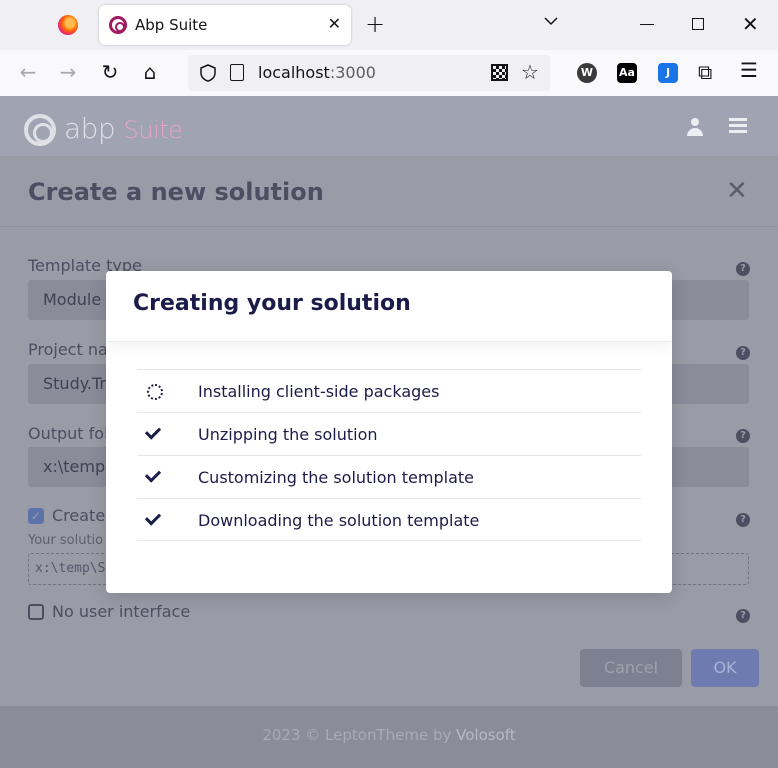 The width and height of the screenshot is (778, 768). What do you see at coordinates (171, 25) in the screenshot?
I see `tab-title: Abp Suite` at bounding box center [171, 25].